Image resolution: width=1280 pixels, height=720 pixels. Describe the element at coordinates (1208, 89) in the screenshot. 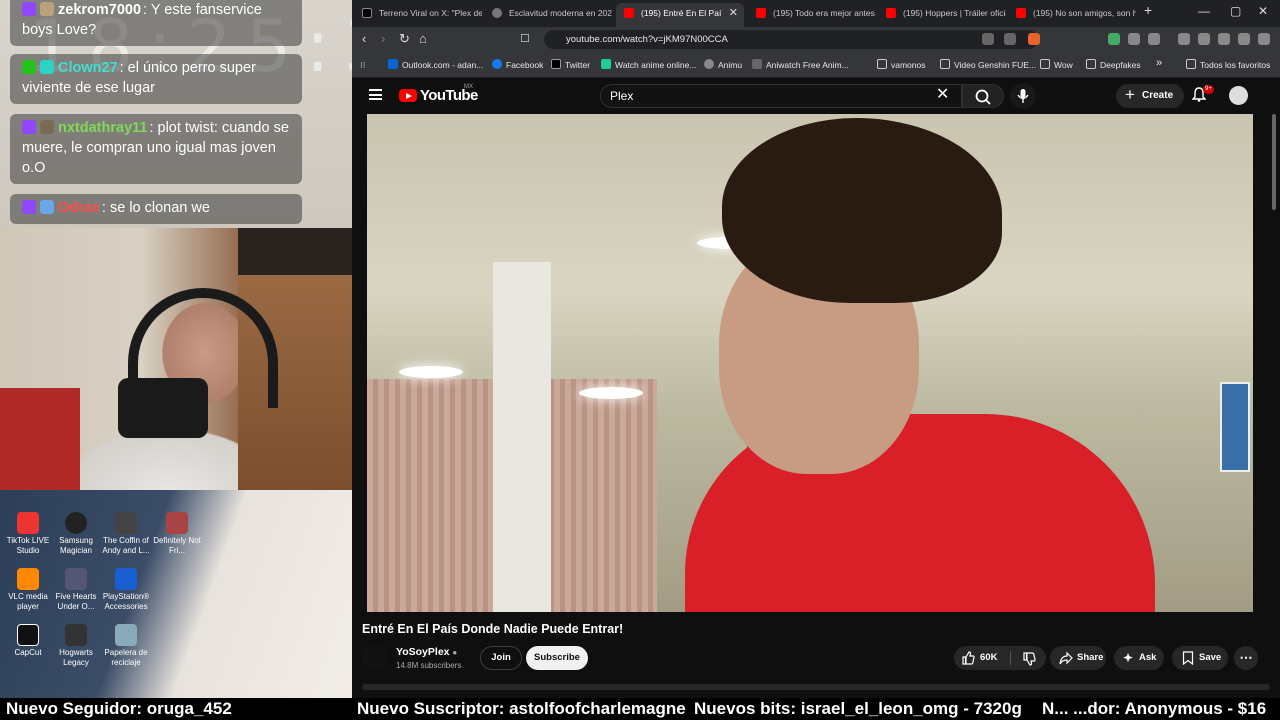

I see `notification-count-badge: 9+` at that location.